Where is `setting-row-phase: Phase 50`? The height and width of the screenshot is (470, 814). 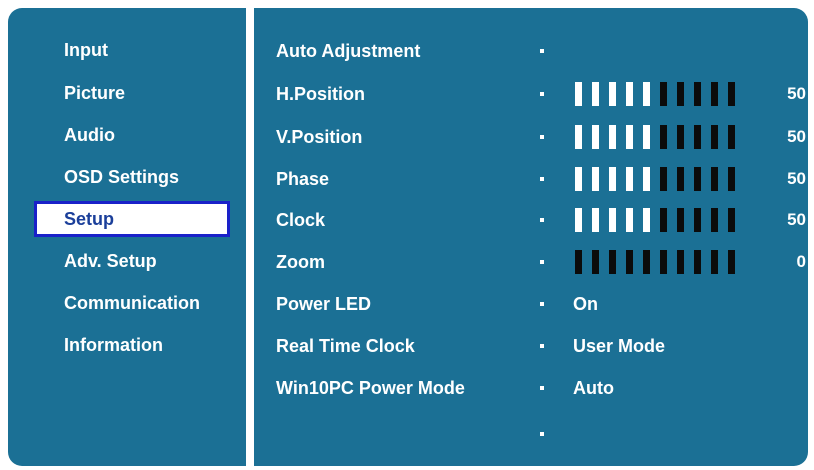
setting-row-phase: Phase 50 is located at coordinates (541, 179).